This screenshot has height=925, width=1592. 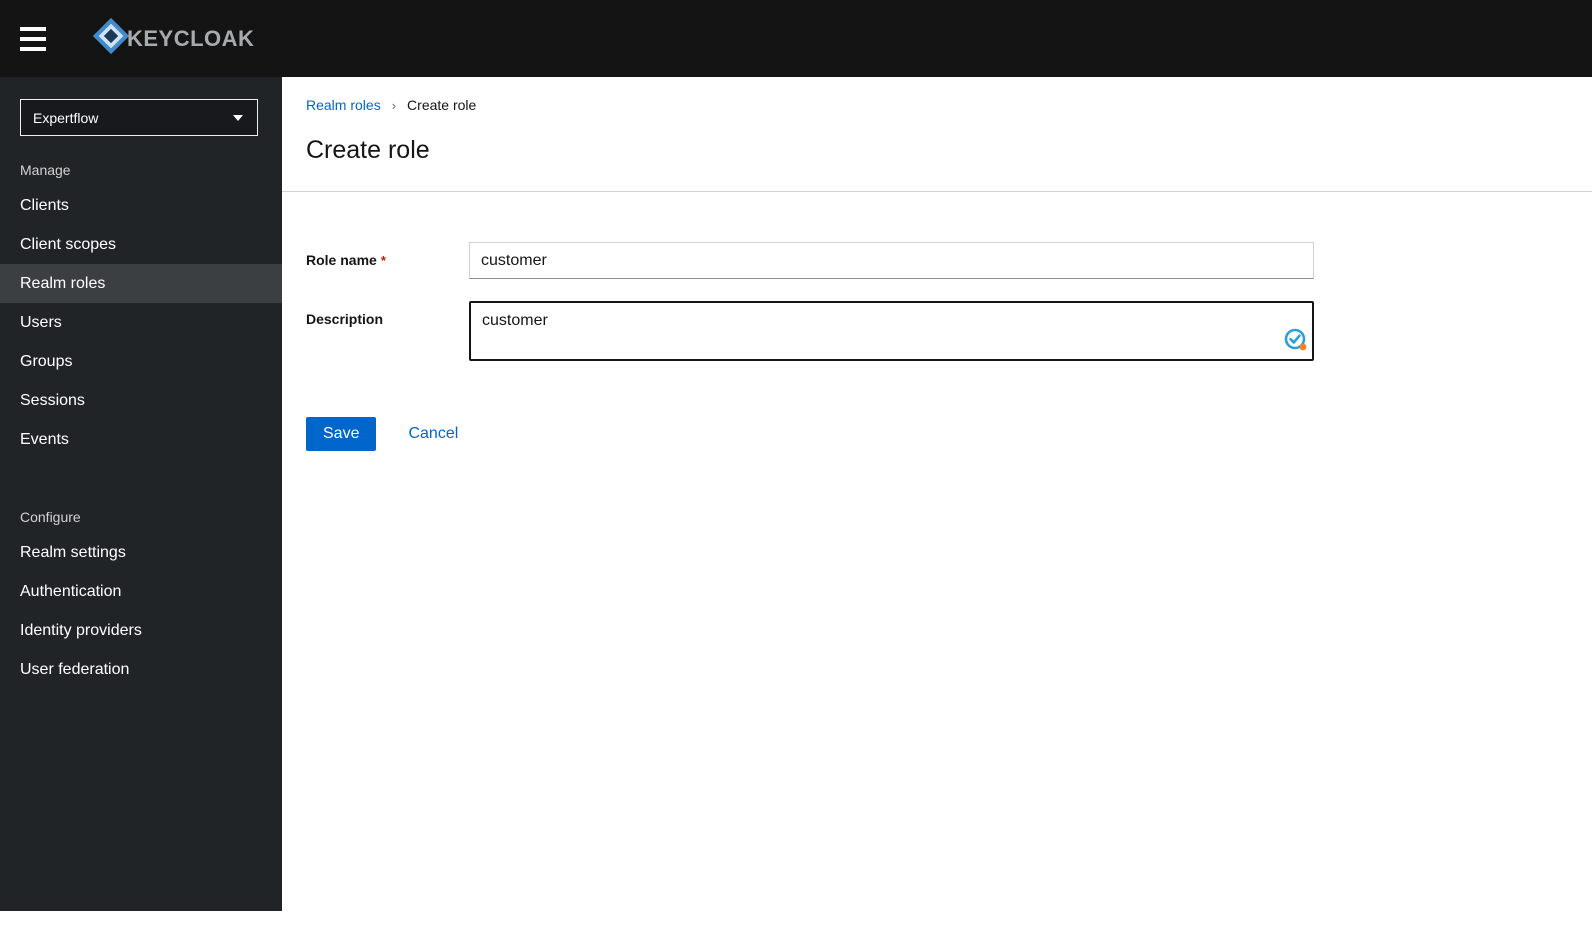 I want to click on sidebar-item-realm-settings: Realm settings, so click(x=141, y=552).